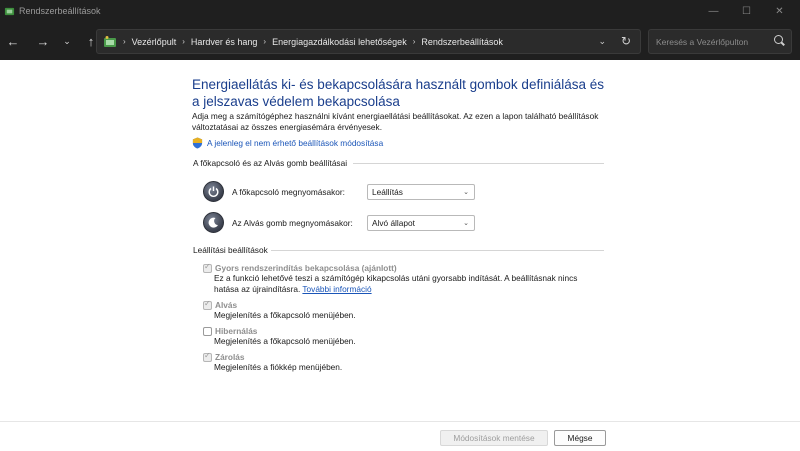 The width and height of the screenshot is (800, 451). What do you see at coordinates (778, 39) in the screenshot?
I see `search-icon` at bounding box center [778, 39].